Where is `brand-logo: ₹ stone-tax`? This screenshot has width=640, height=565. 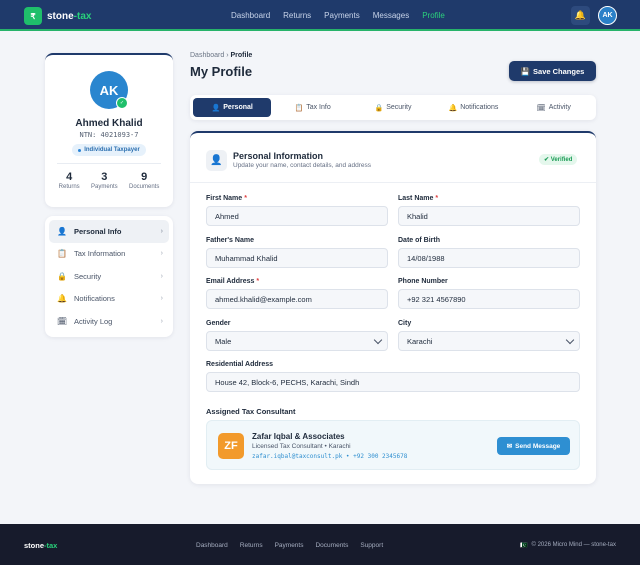
brand-logo: ₹ stone-tax is located at coordinates (57, 16).